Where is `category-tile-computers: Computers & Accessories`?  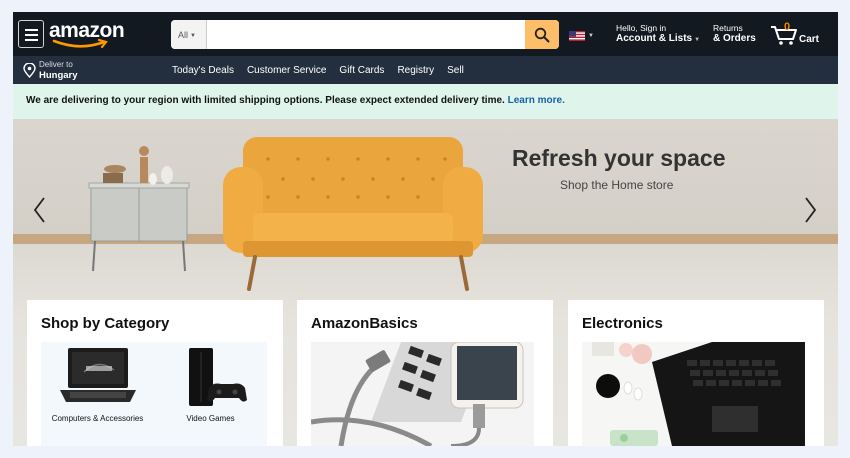 category-tile-computers: Computers & Accessories is located at coordinates (97, 394).